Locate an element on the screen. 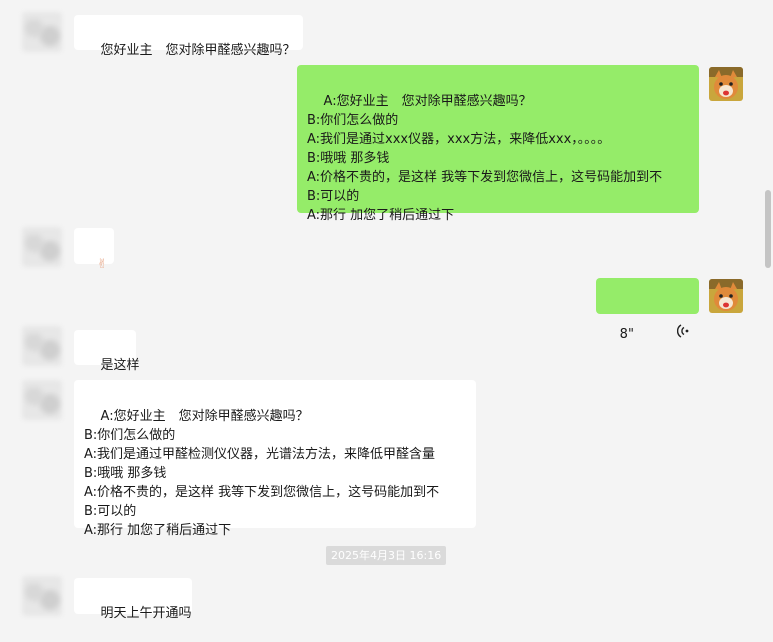  voice-message-bubble: 8" is located at coordinates (647, 310).